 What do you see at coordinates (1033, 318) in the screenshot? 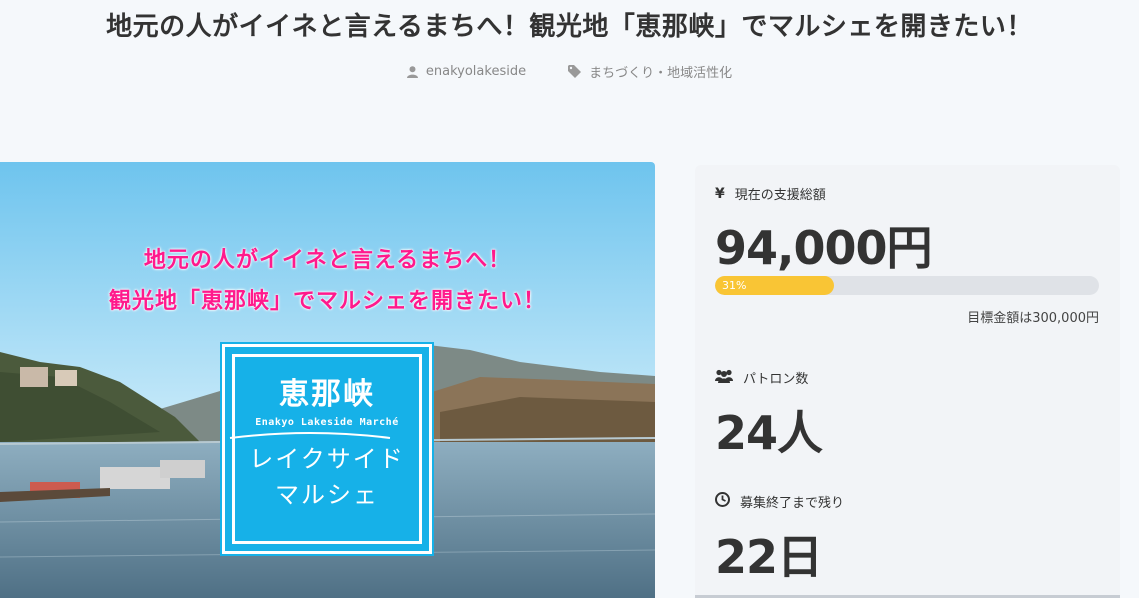
I see `goal-amount: 目標金額は300,000円` at bounding box center [1033, 318].